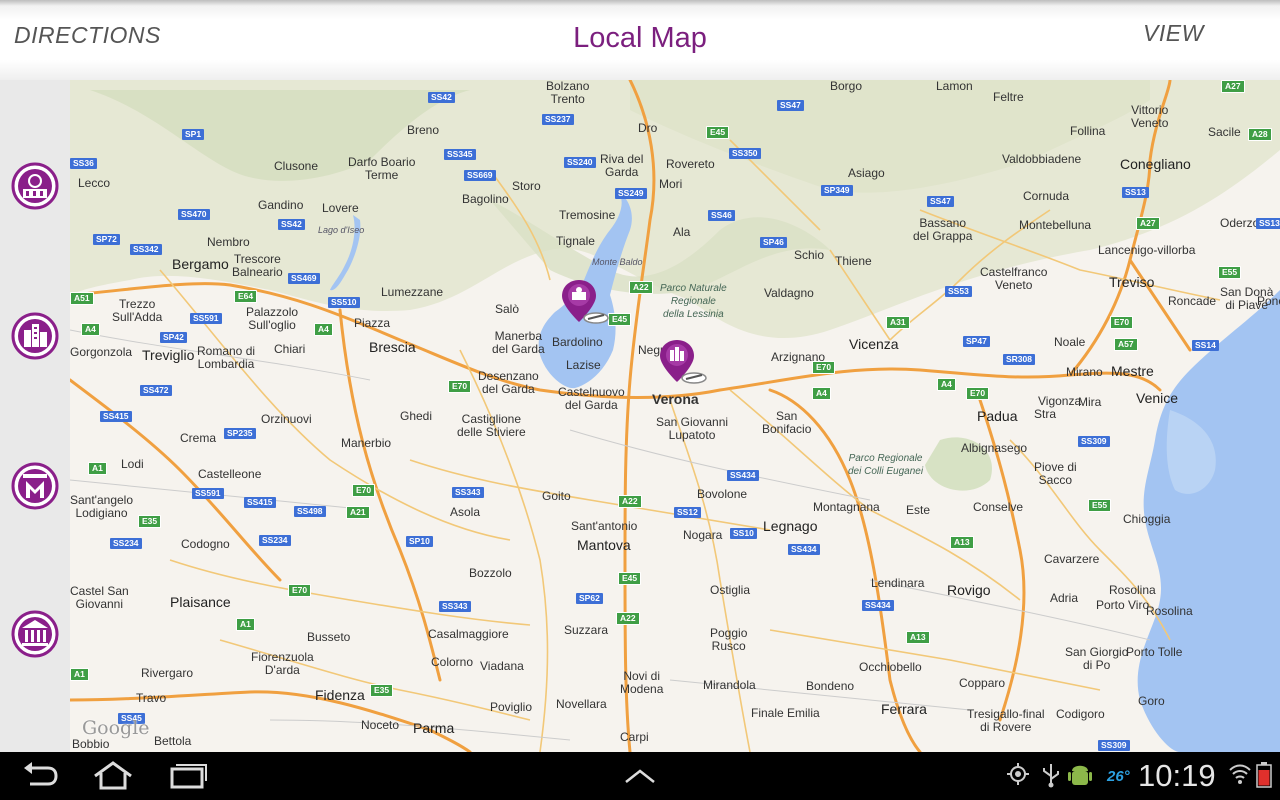  Describe the element at coordinates (460, 154) in the screenshot. I see `road-shield: SS345` at that location.